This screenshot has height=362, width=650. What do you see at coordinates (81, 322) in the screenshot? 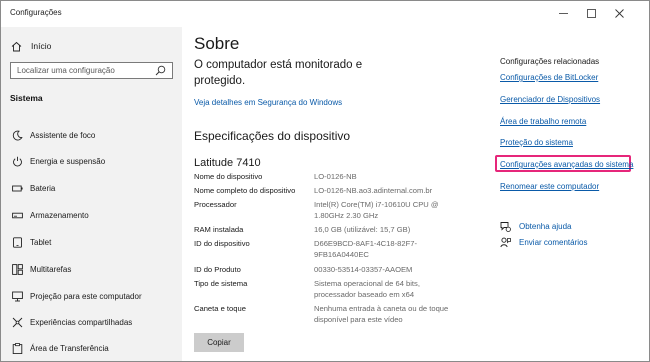
I see `sidebar-item-label: Experiências compartilhadas` at bounding box center [81, 322].